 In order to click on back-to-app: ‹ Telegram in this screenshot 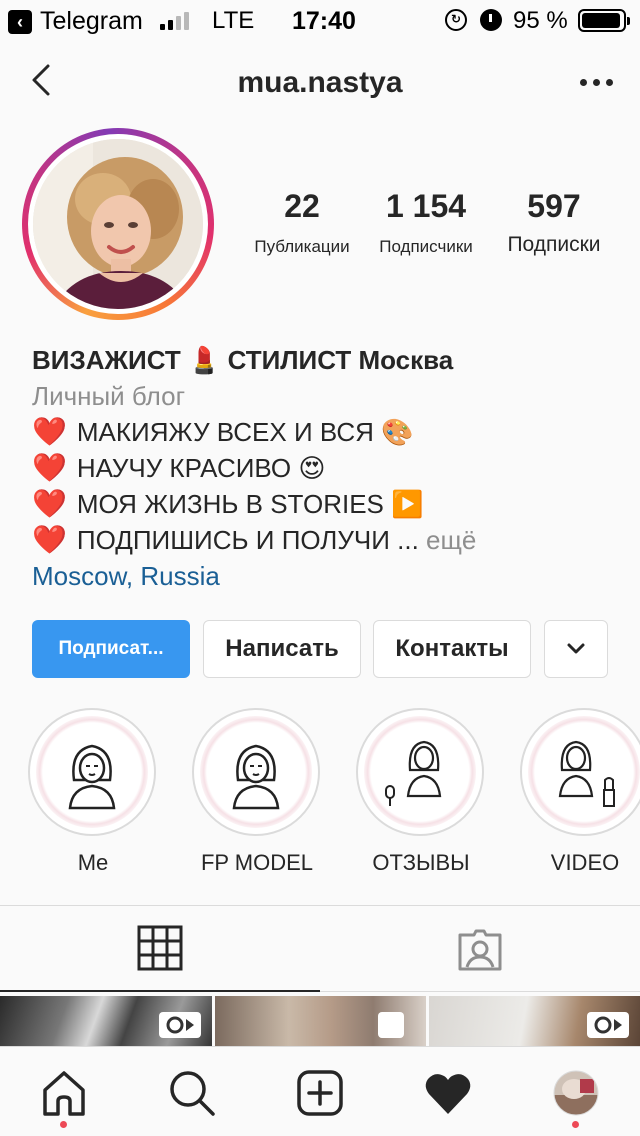, I will do `click(75, 21)`.